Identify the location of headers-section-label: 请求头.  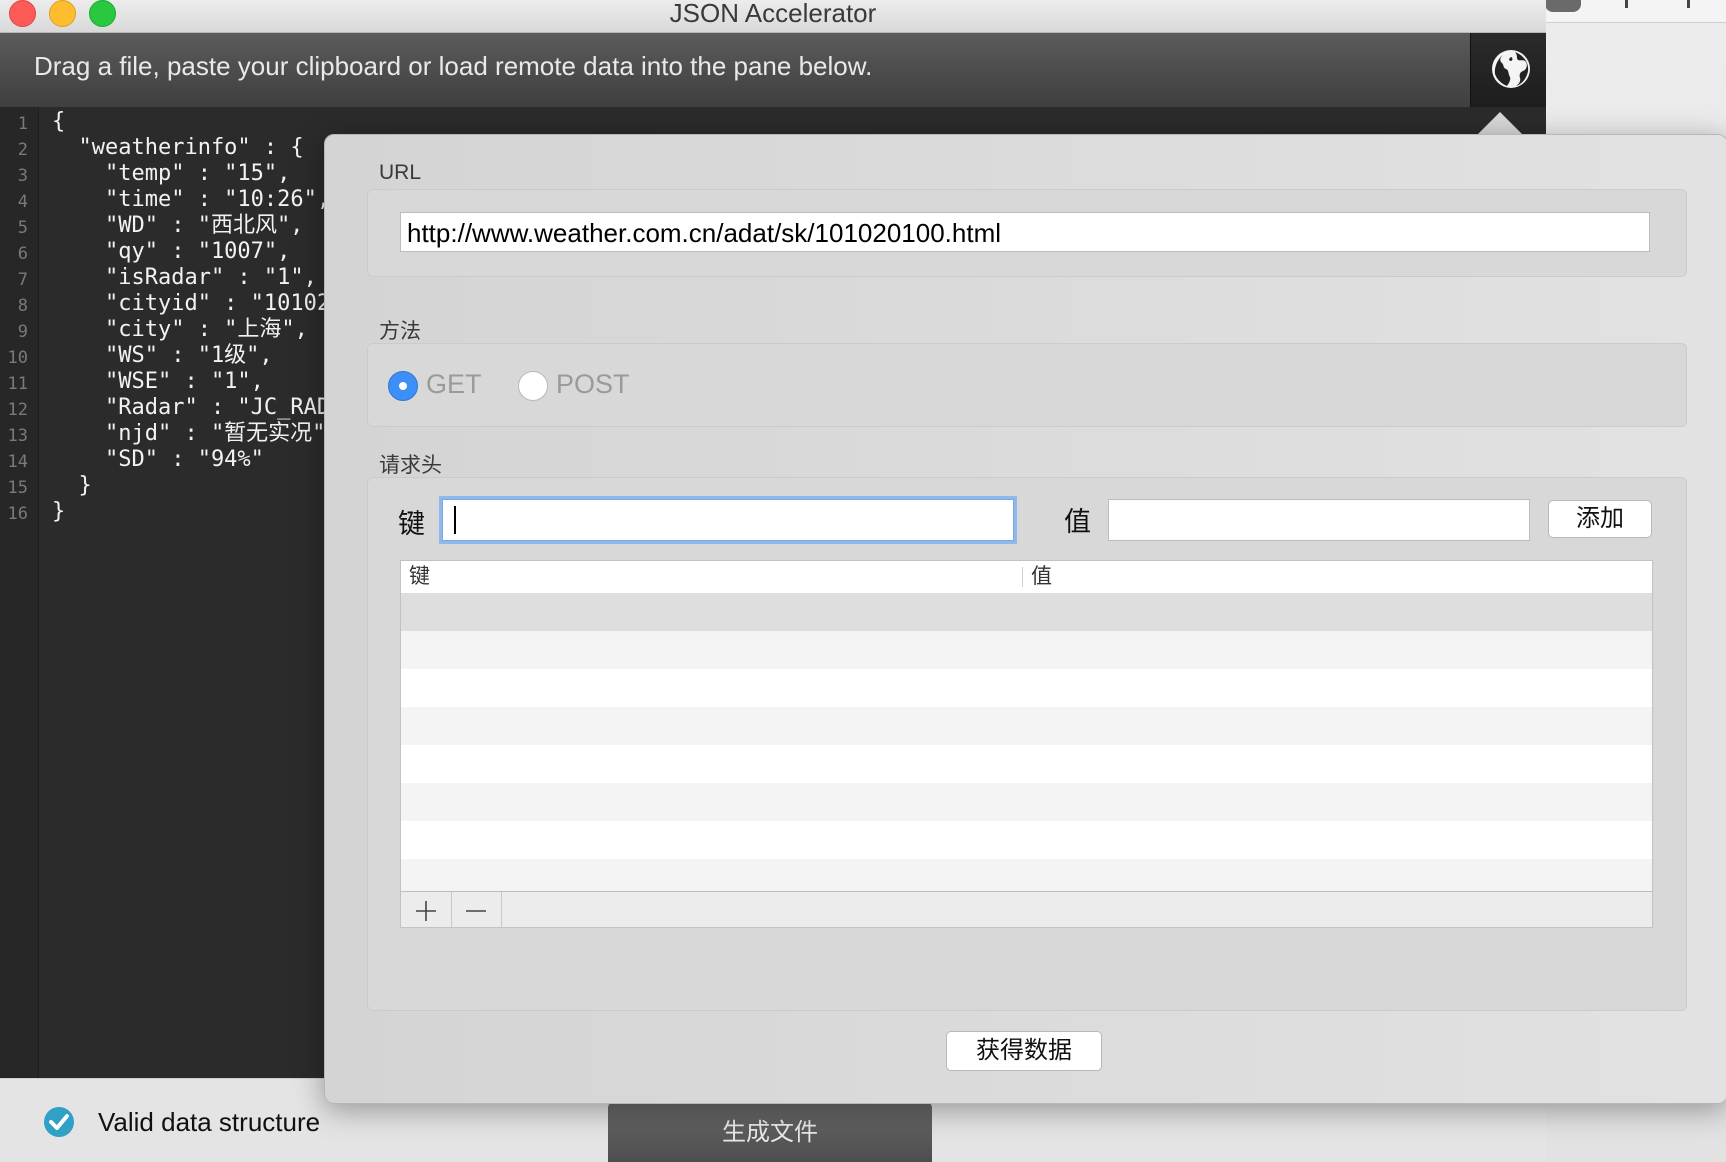
(410, 465).